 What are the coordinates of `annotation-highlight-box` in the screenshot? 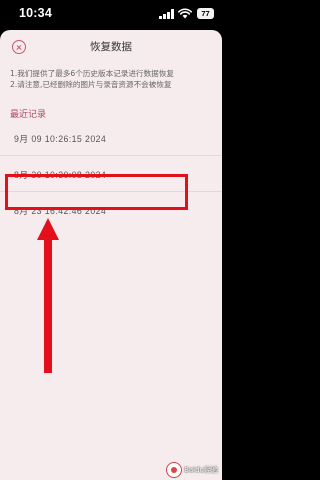 It's located at (96, 192).